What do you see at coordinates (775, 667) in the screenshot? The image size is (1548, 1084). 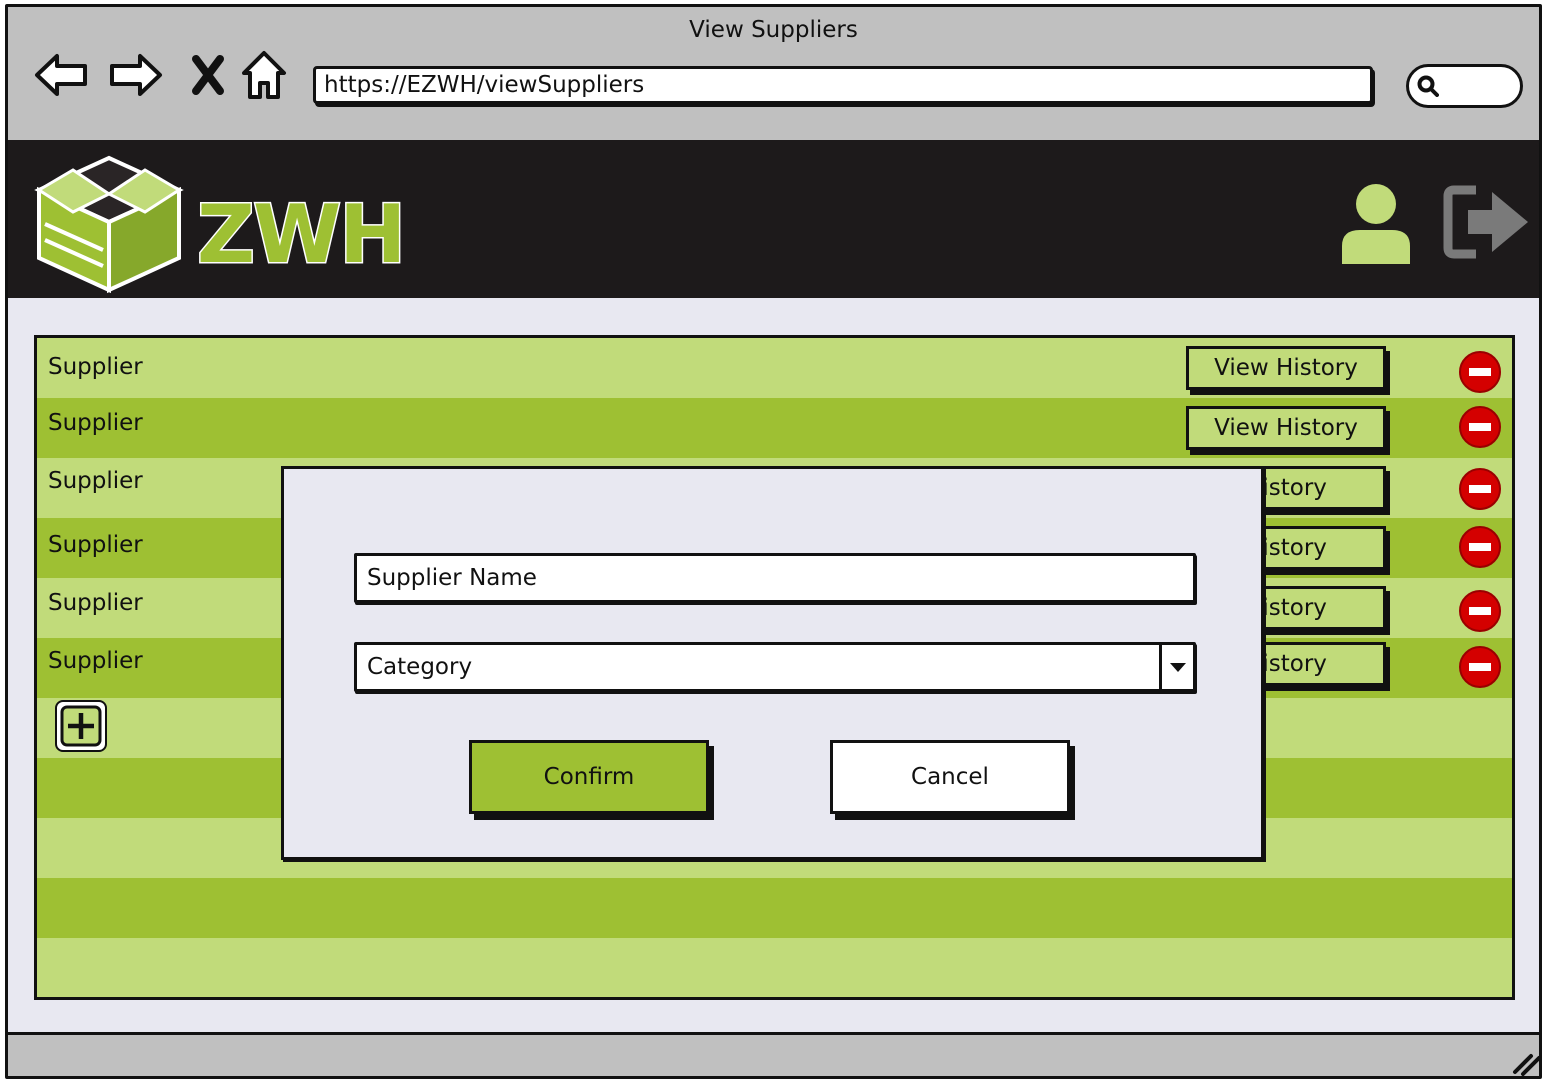 I see `category-select: Category` at bounding box center [775, 667].